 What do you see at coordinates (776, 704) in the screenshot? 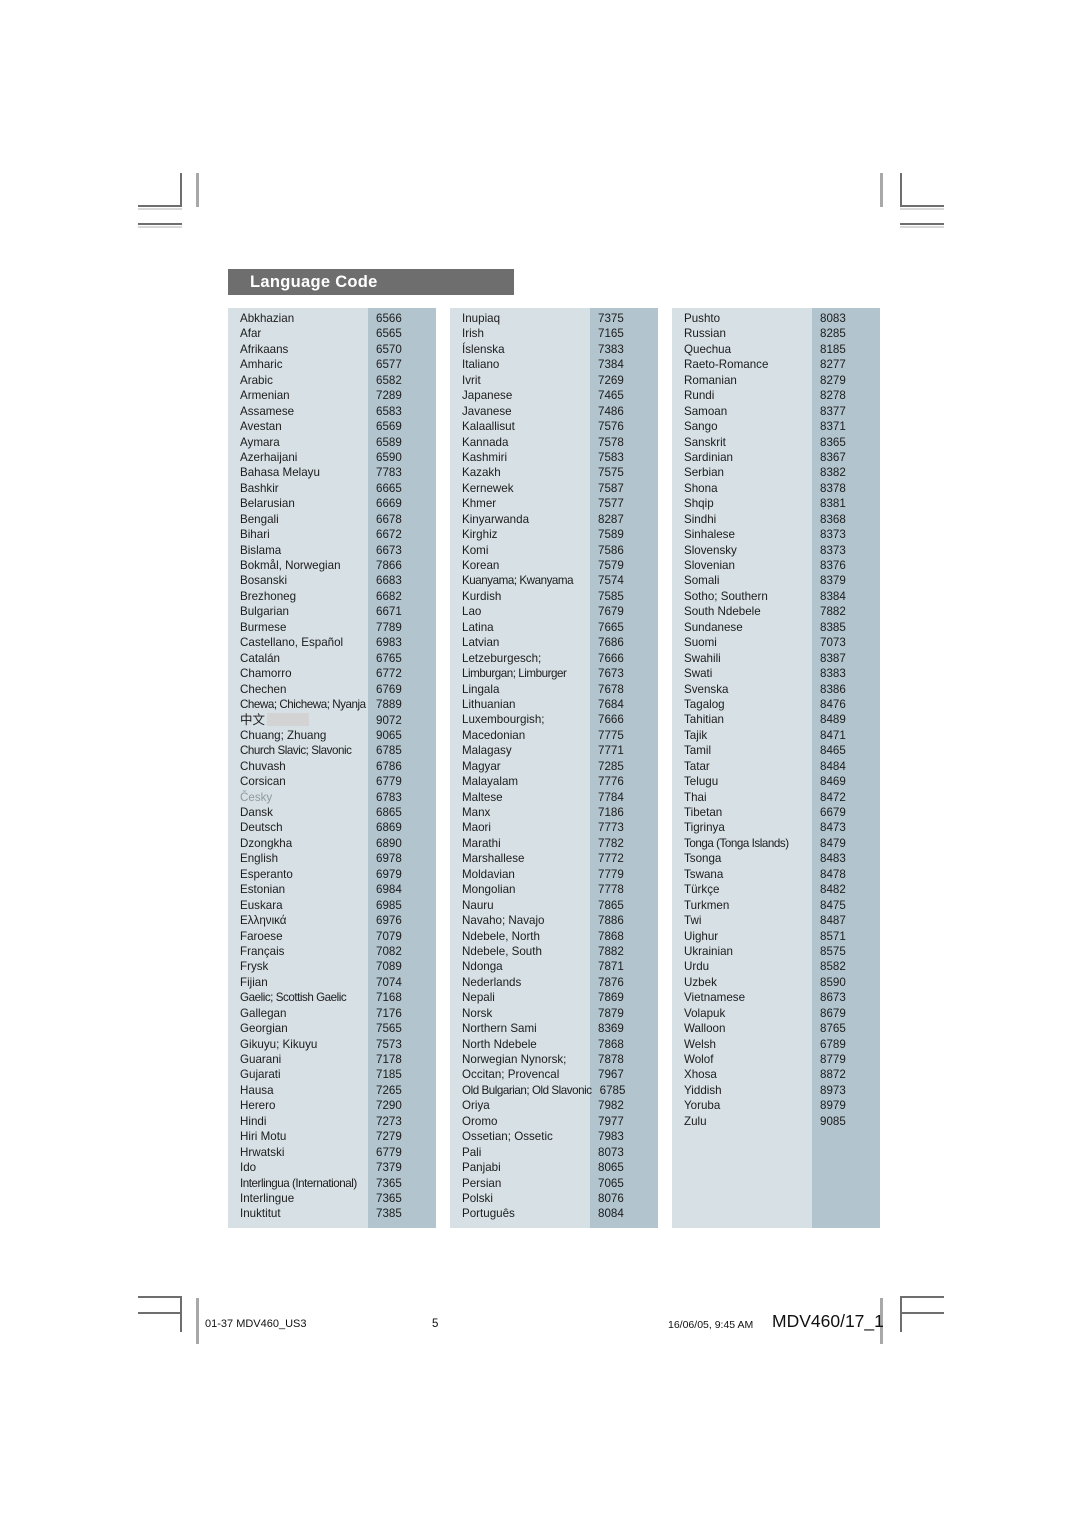
I see `table-row: Tagalog 8476` at bounding box center [776, 704].